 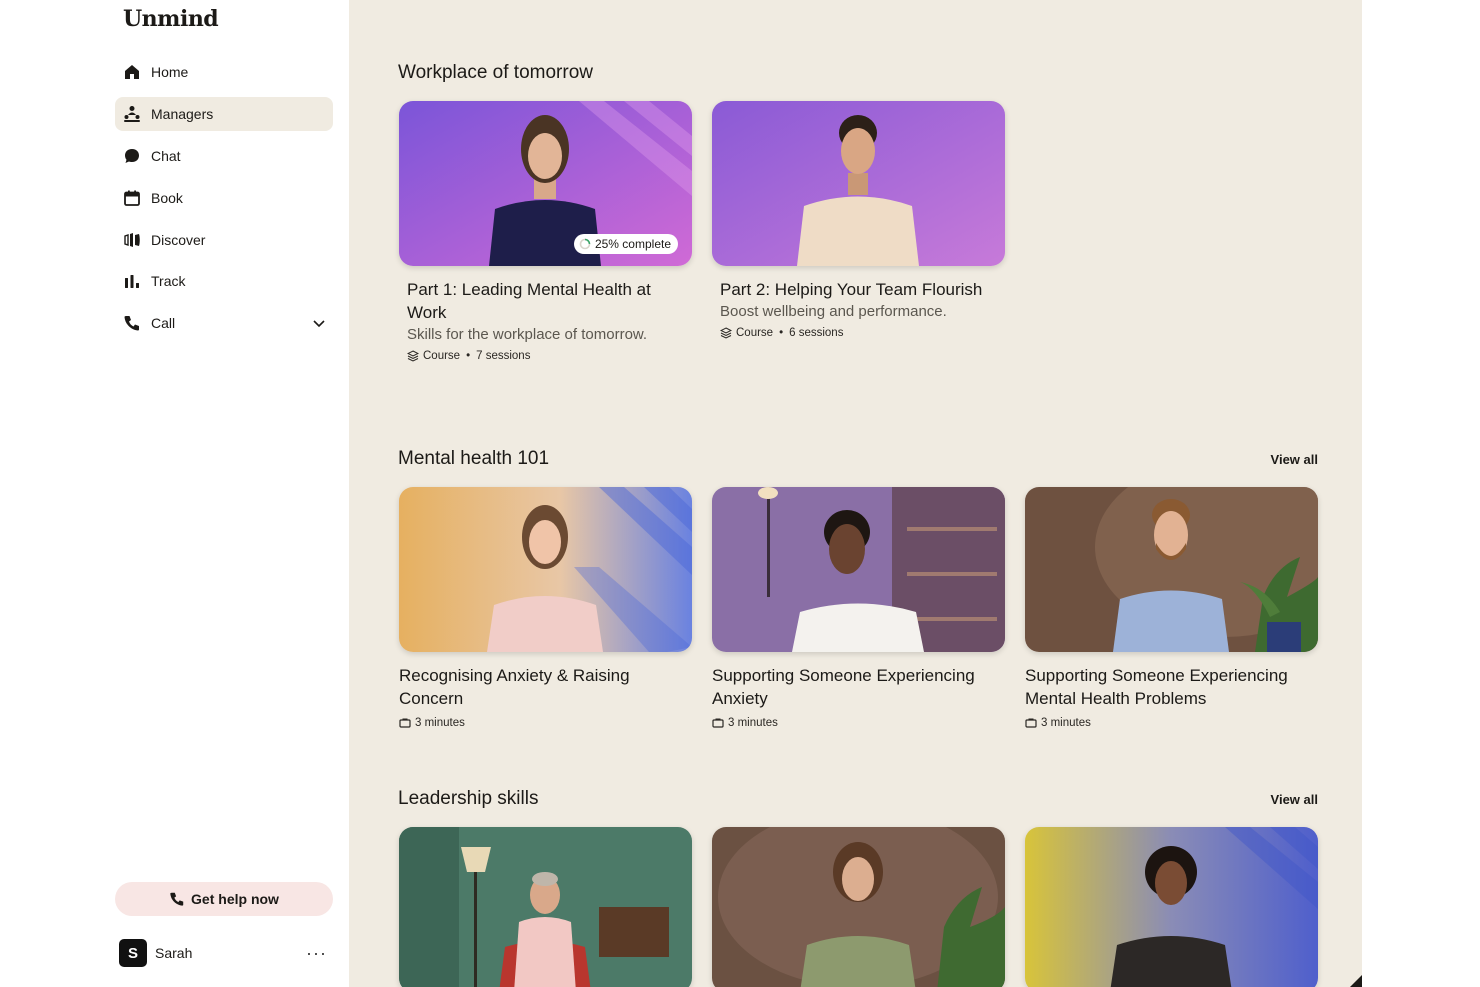 I want to click on card-title: Recognising Anxiety & Raising Concern, so click(x=539, y=687).